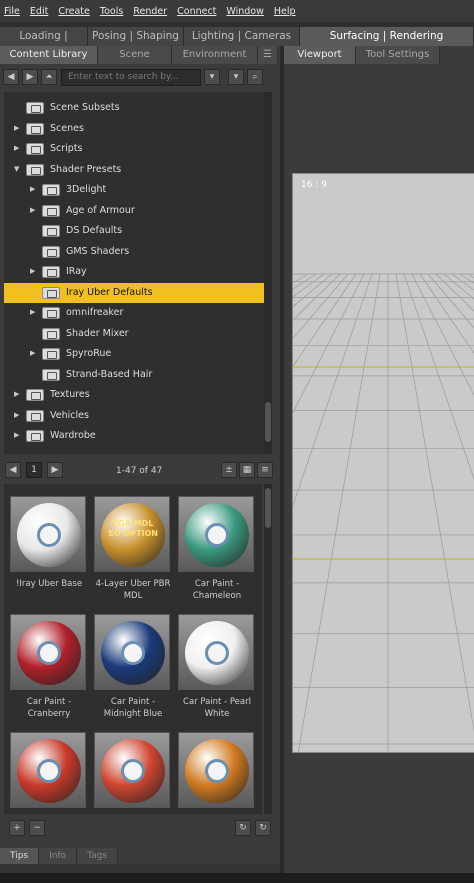 This screenshot has width=474, height=883. What do you see at coordinates (263, 828) in the screenshot?
I see `sync-icon: ↻` at bounding box center [263, 828].